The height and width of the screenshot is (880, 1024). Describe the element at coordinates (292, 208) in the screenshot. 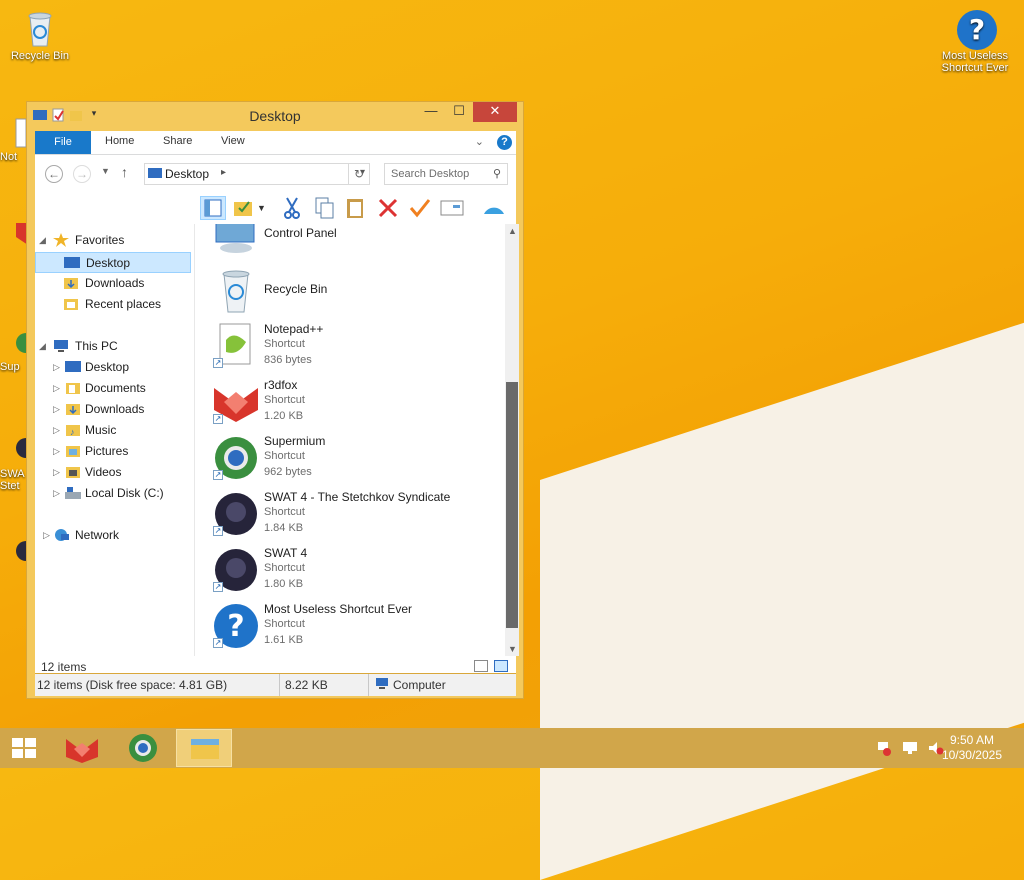

I see `cut-icon` at that location.